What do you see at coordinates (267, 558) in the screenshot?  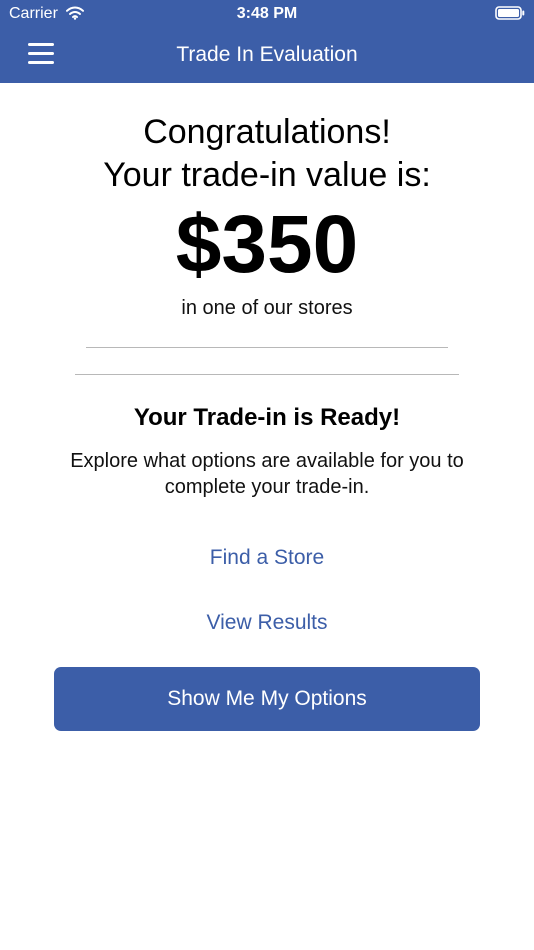 I see `find-store-link: Find a Store` at bounding box center [267, 558].